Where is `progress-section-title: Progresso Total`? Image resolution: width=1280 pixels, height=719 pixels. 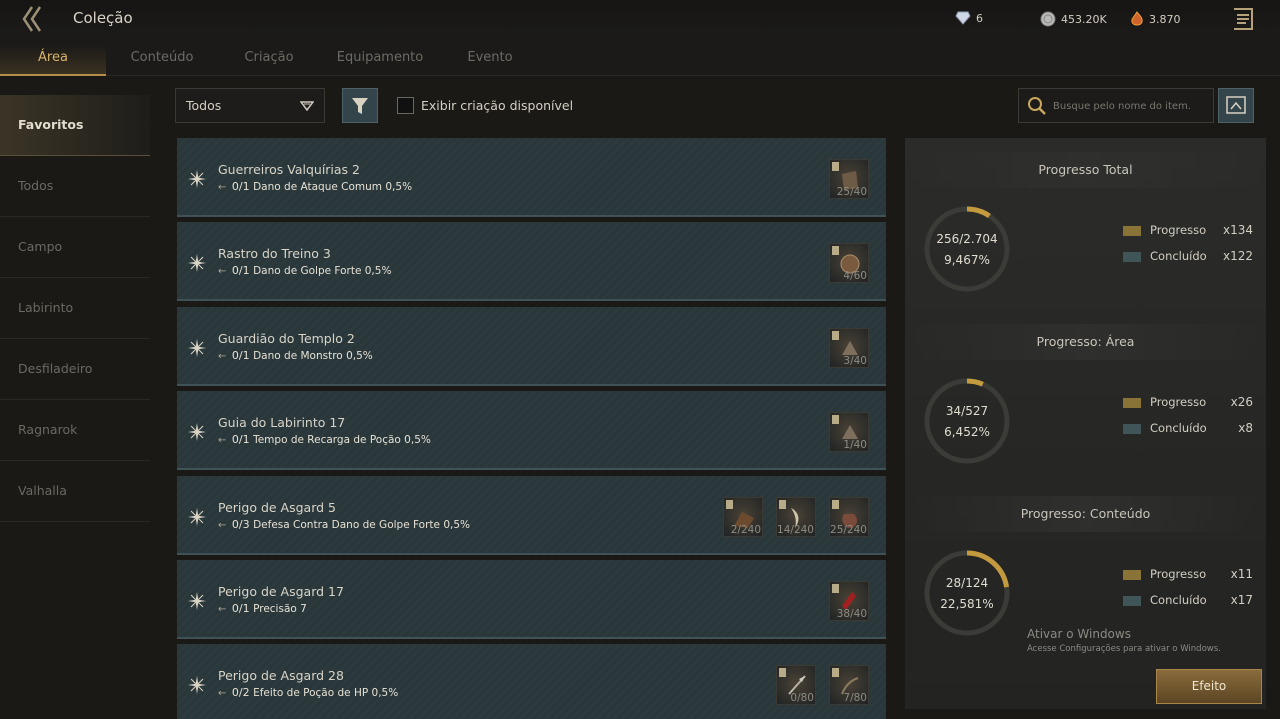
progress-section-title: Progresso Total is located at coordinates (1085, 169).